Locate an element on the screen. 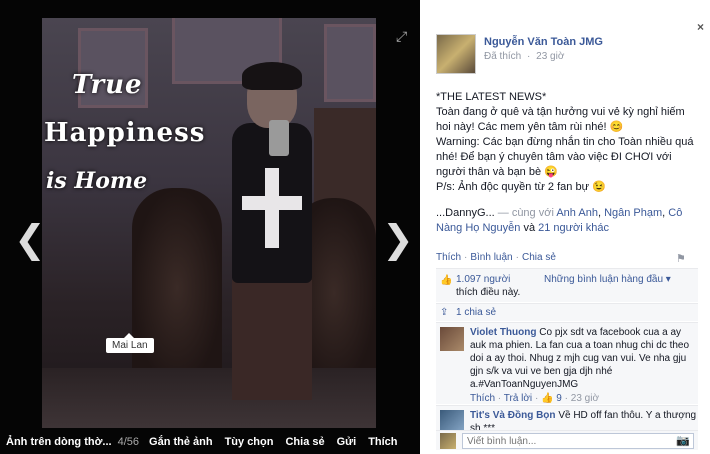 This screenshot has width=710, height=454. floor is located at coordinates (209, 398).